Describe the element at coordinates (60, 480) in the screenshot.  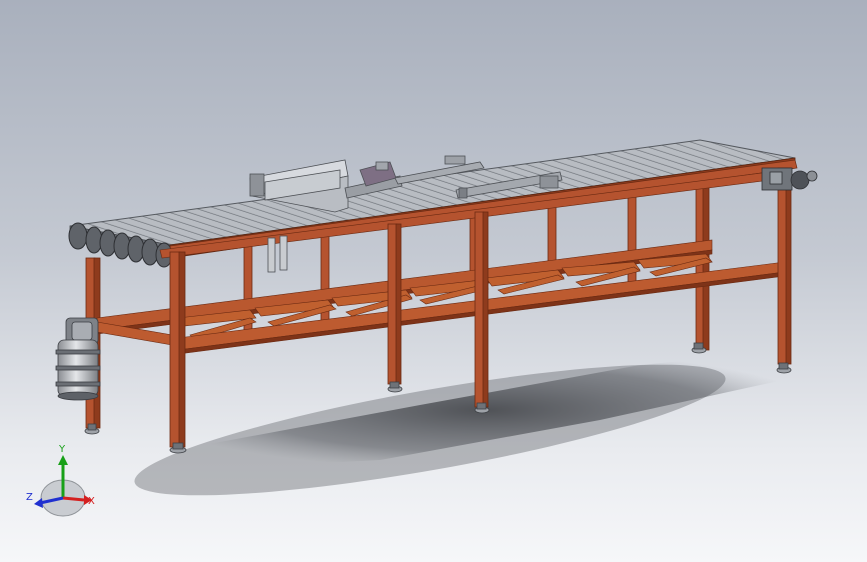
I see `coordinate-triad: Y X Z` at that location.